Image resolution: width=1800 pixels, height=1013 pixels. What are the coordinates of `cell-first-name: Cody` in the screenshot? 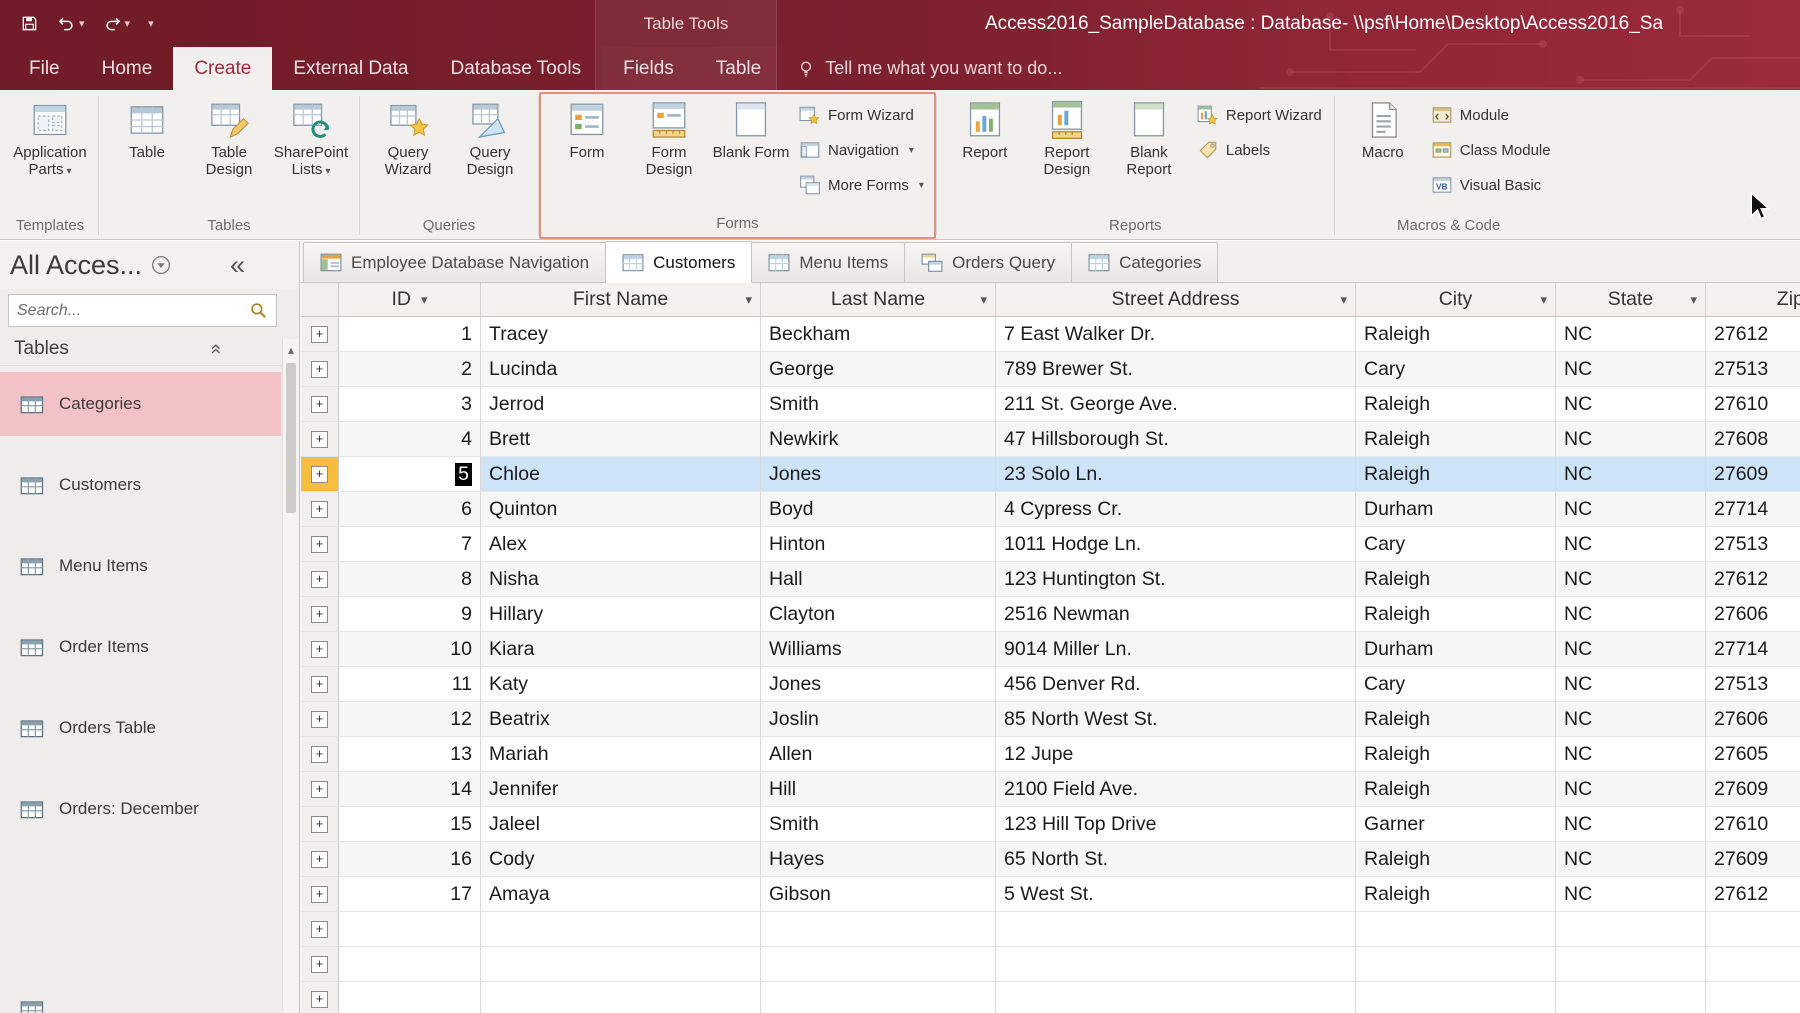 It's located at (621, 859).